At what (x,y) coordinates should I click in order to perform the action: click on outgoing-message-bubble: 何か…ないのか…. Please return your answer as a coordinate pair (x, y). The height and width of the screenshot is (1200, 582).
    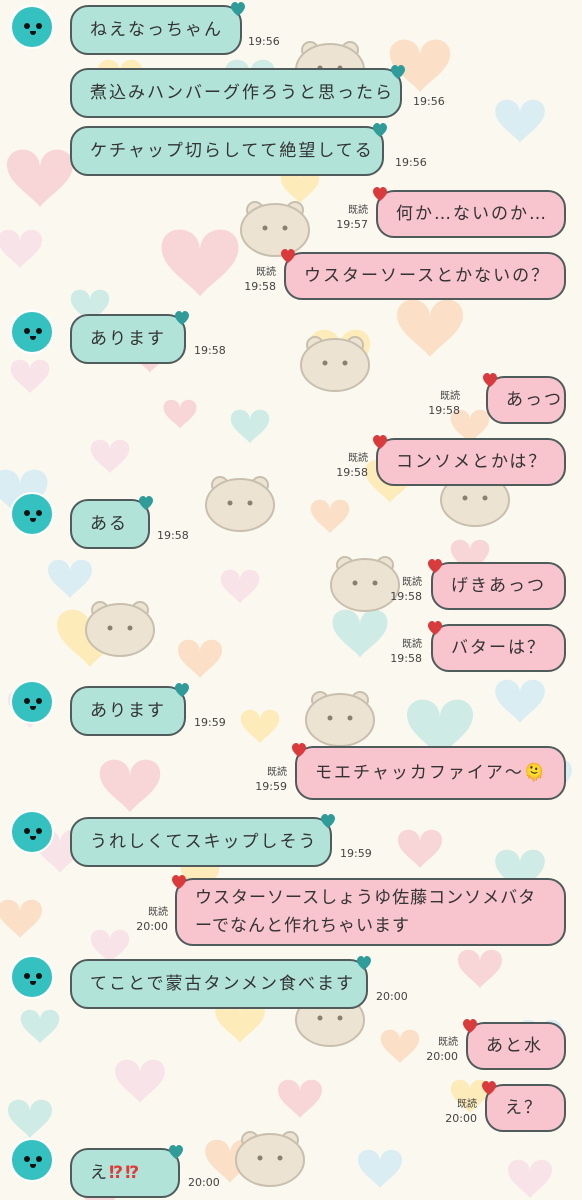
    Looking at the image, I should click on (469, 212).